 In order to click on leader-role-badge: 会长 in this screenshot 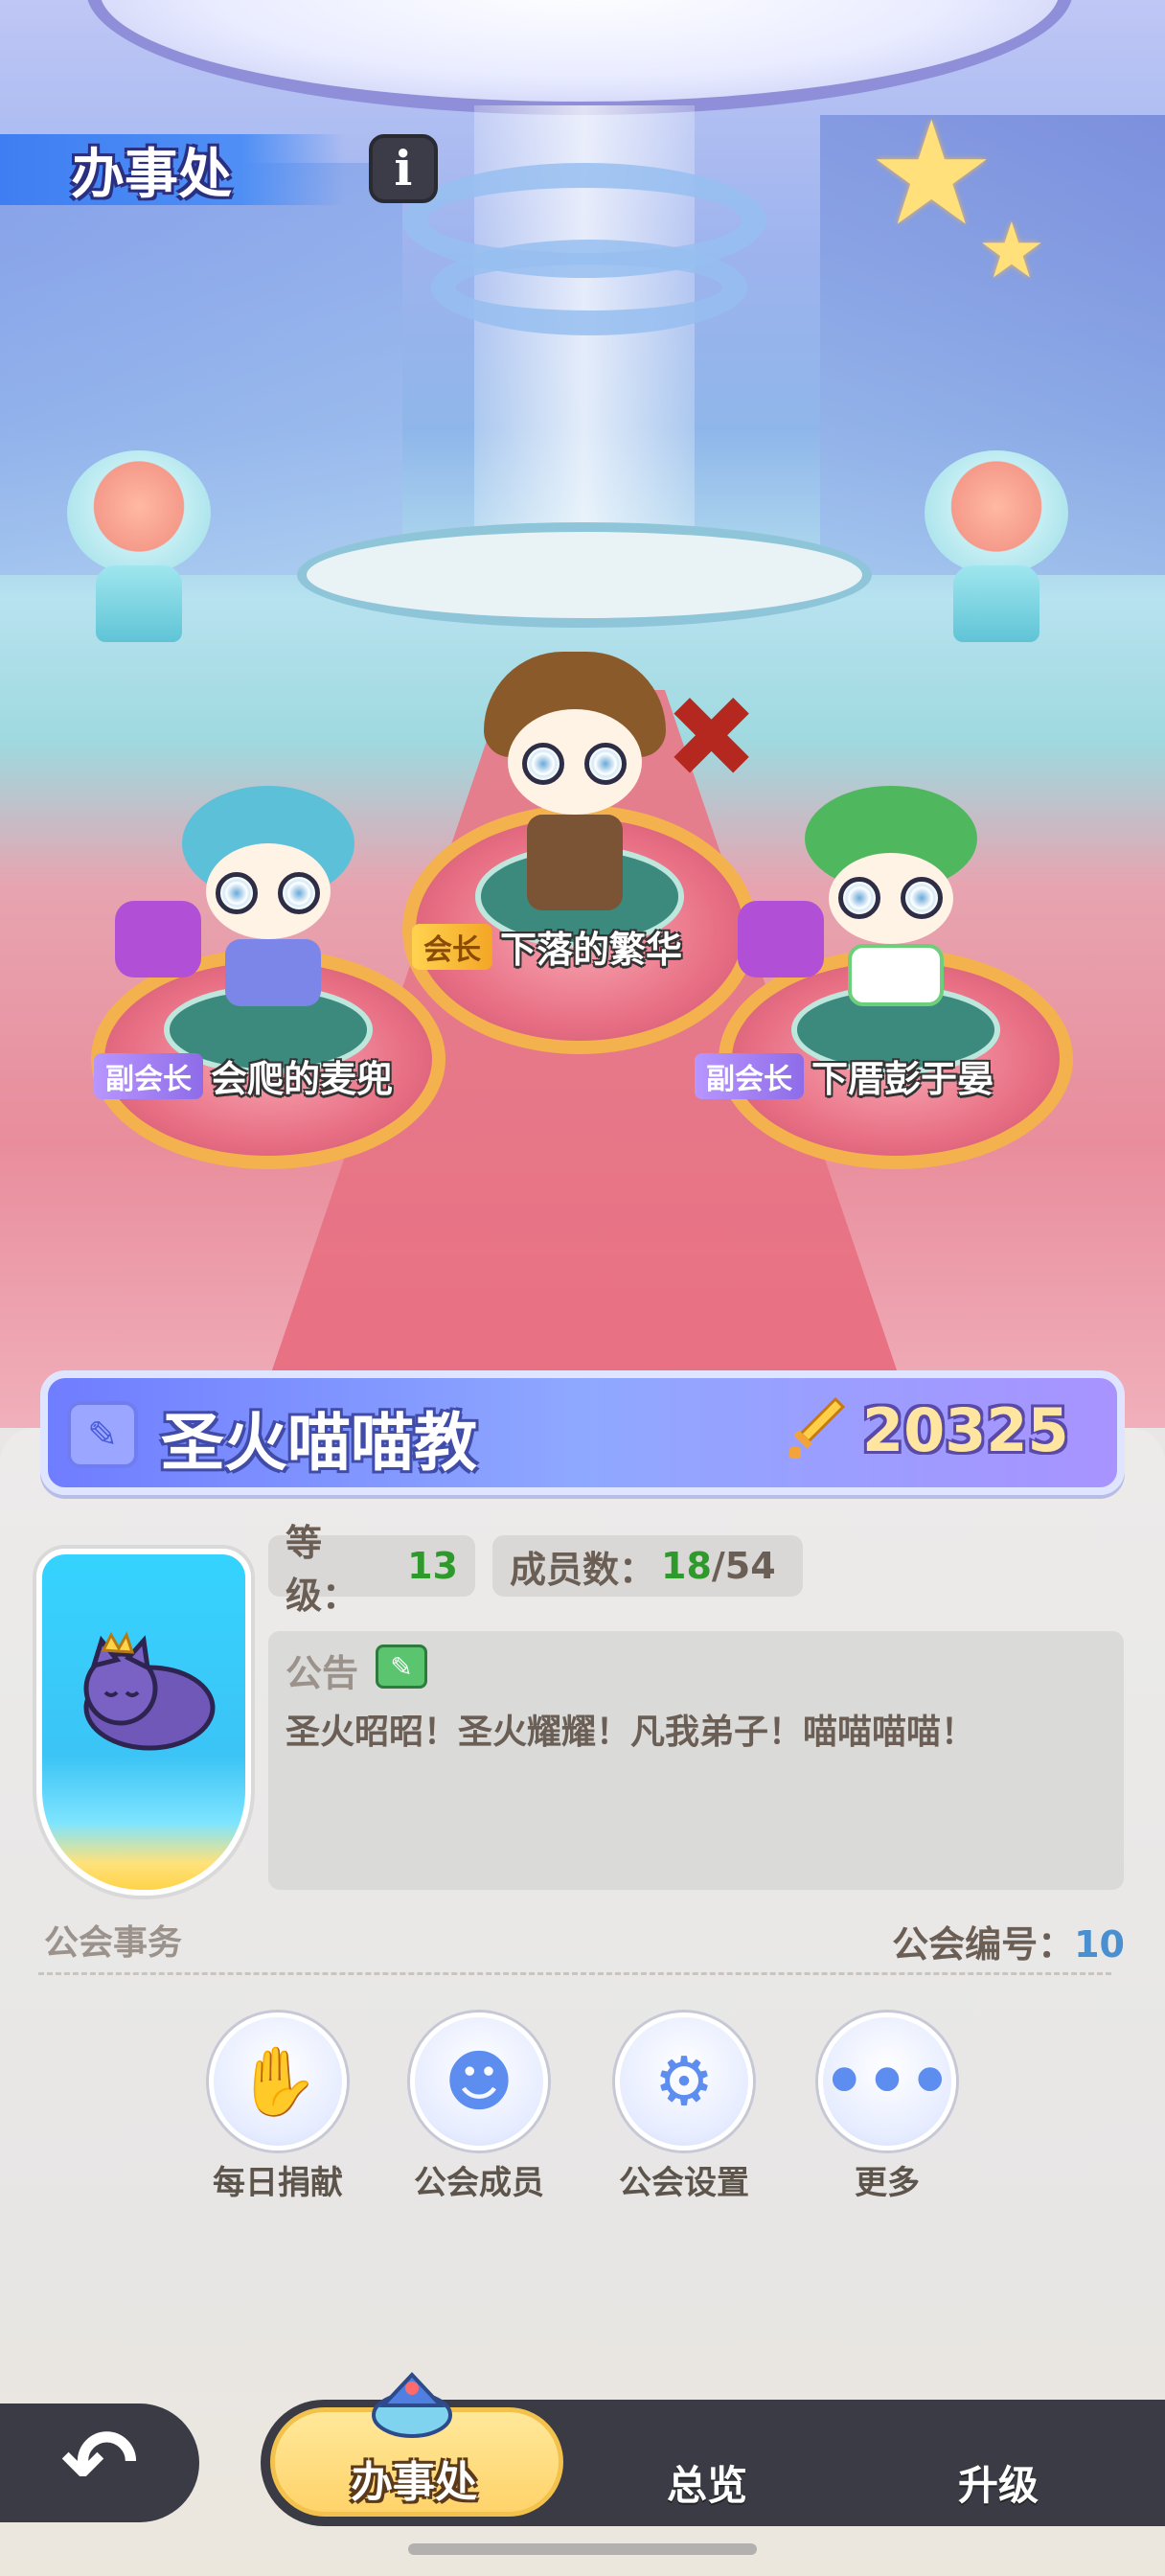, I will do `click(452, 946)`.